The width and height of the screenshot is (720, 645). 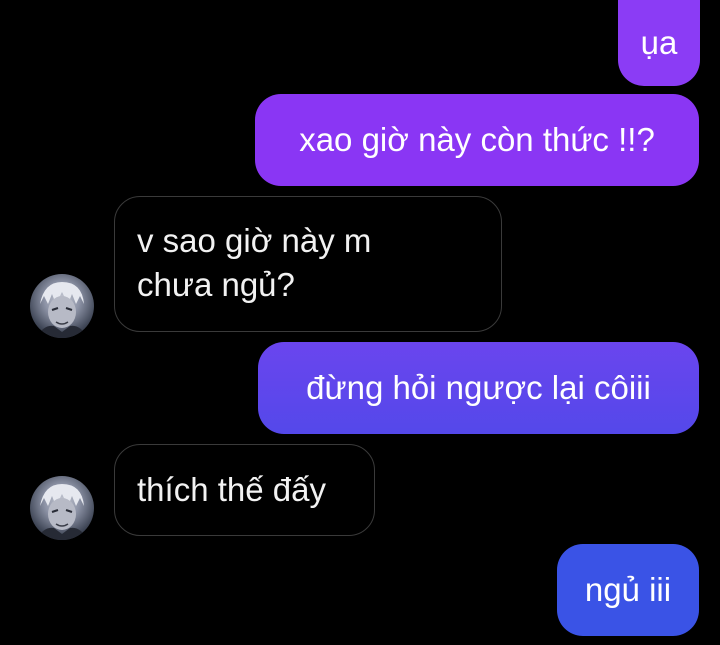 I want to click on message-bubble-received: v sao giờ này m chưa ngủ?, so click(x=308, y=264).